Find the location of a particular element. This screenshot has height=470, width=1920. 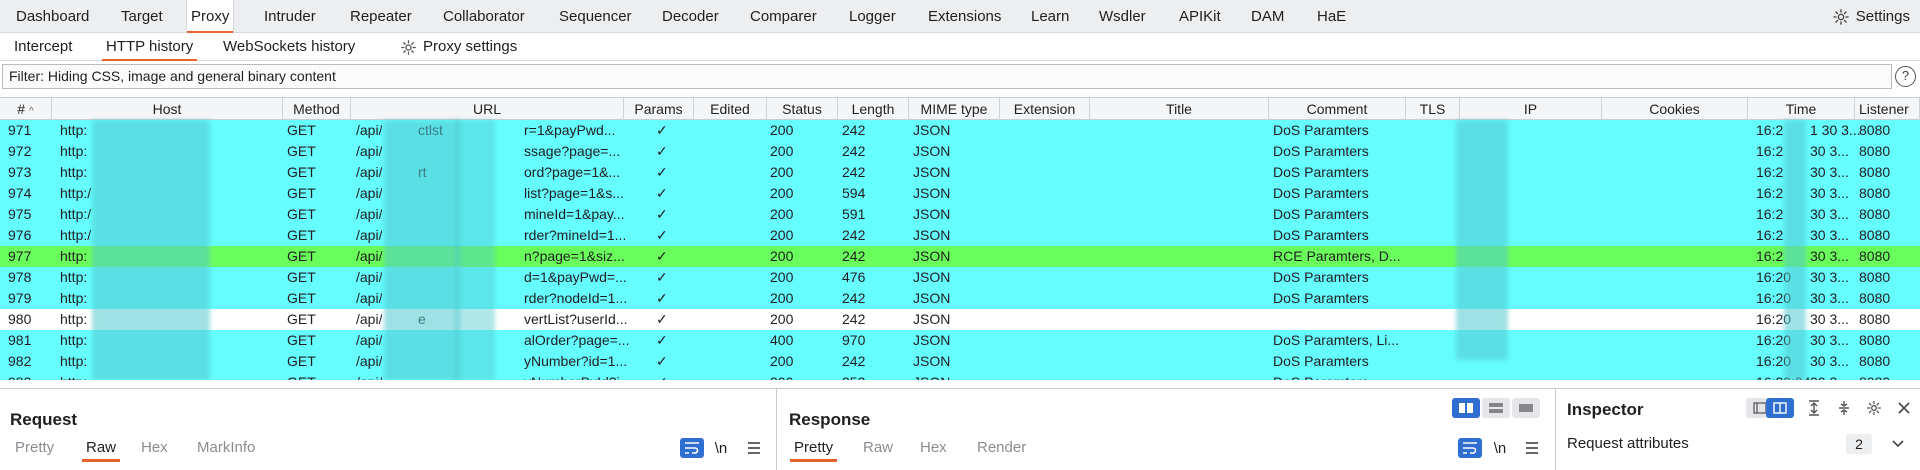

column-header-method: Method is located at coordinates (317, 109).